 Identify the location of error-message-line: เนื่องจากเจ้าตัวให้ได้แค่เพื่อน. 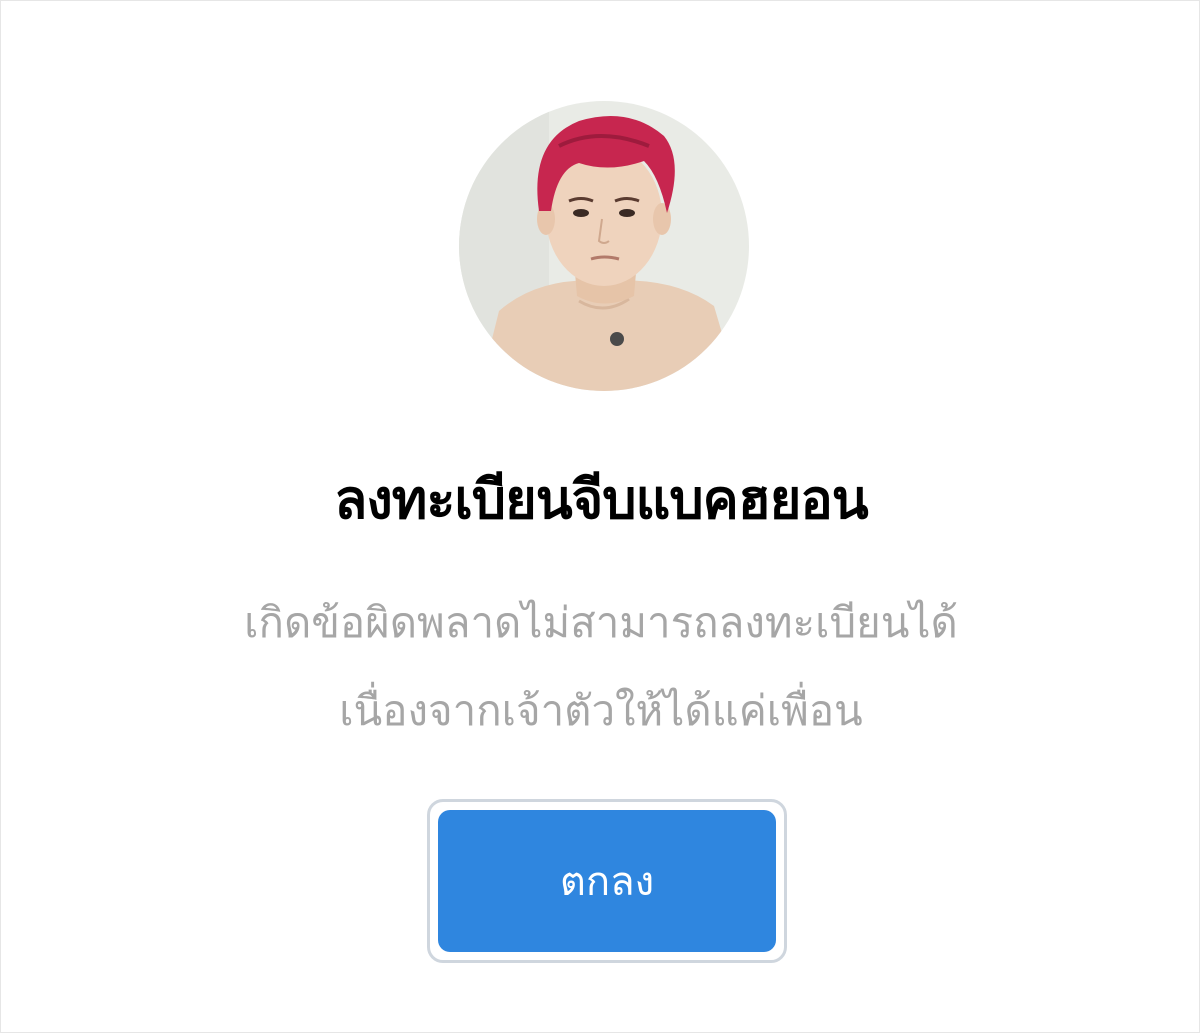
(601, 710).